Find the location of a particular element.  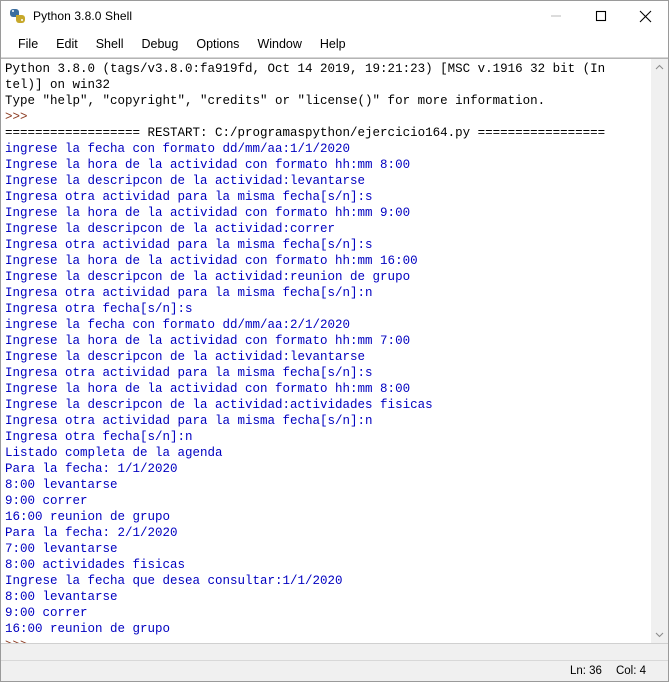

window-controls is located at coordinates (600, 16).